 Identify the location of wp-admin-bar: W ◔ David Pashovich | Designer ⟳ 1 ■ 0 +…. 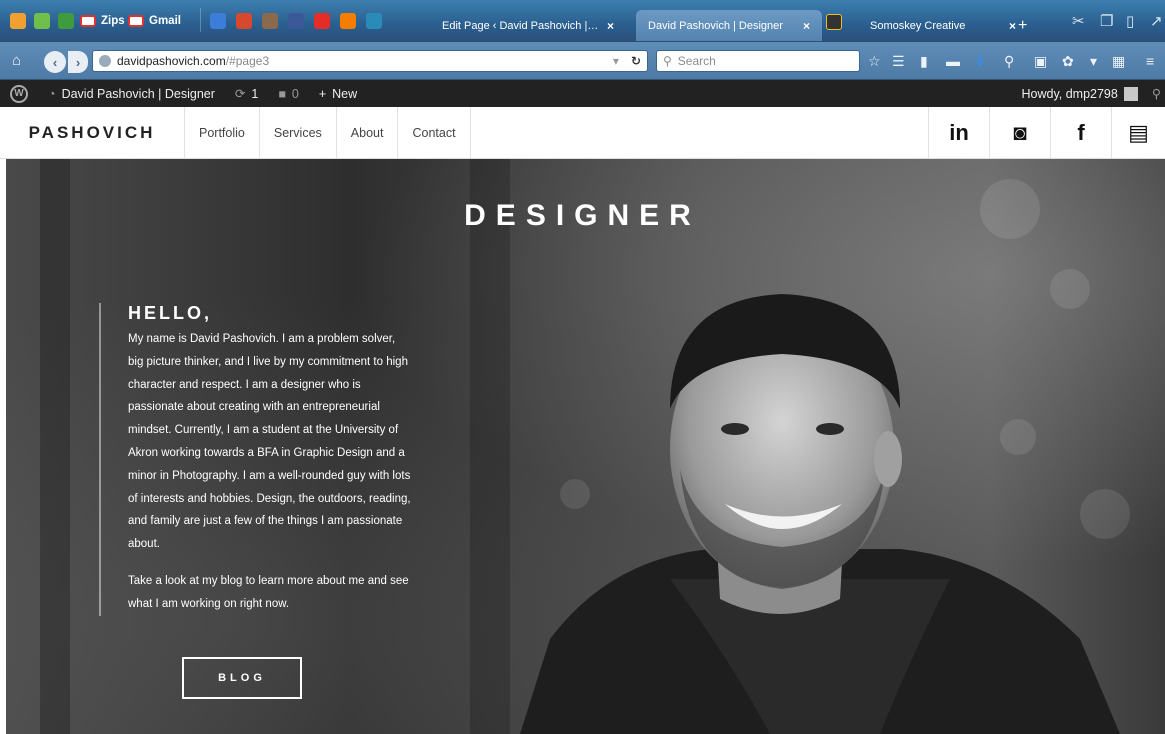
(582, 93).